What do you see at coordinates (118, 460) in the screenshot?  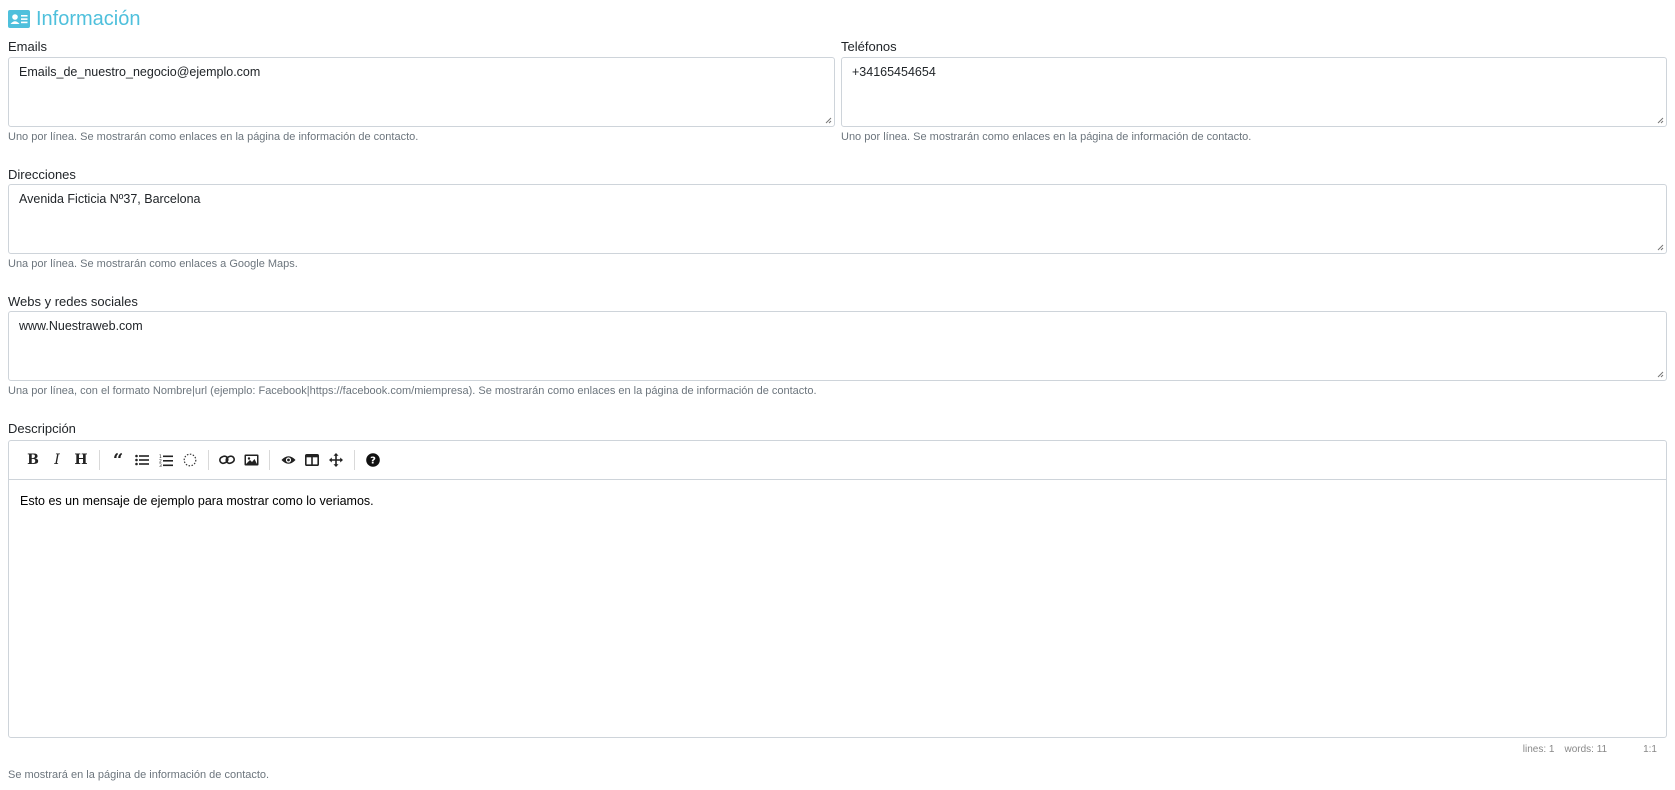 I see `quote-icon: “` at bounding box center [118, 460].